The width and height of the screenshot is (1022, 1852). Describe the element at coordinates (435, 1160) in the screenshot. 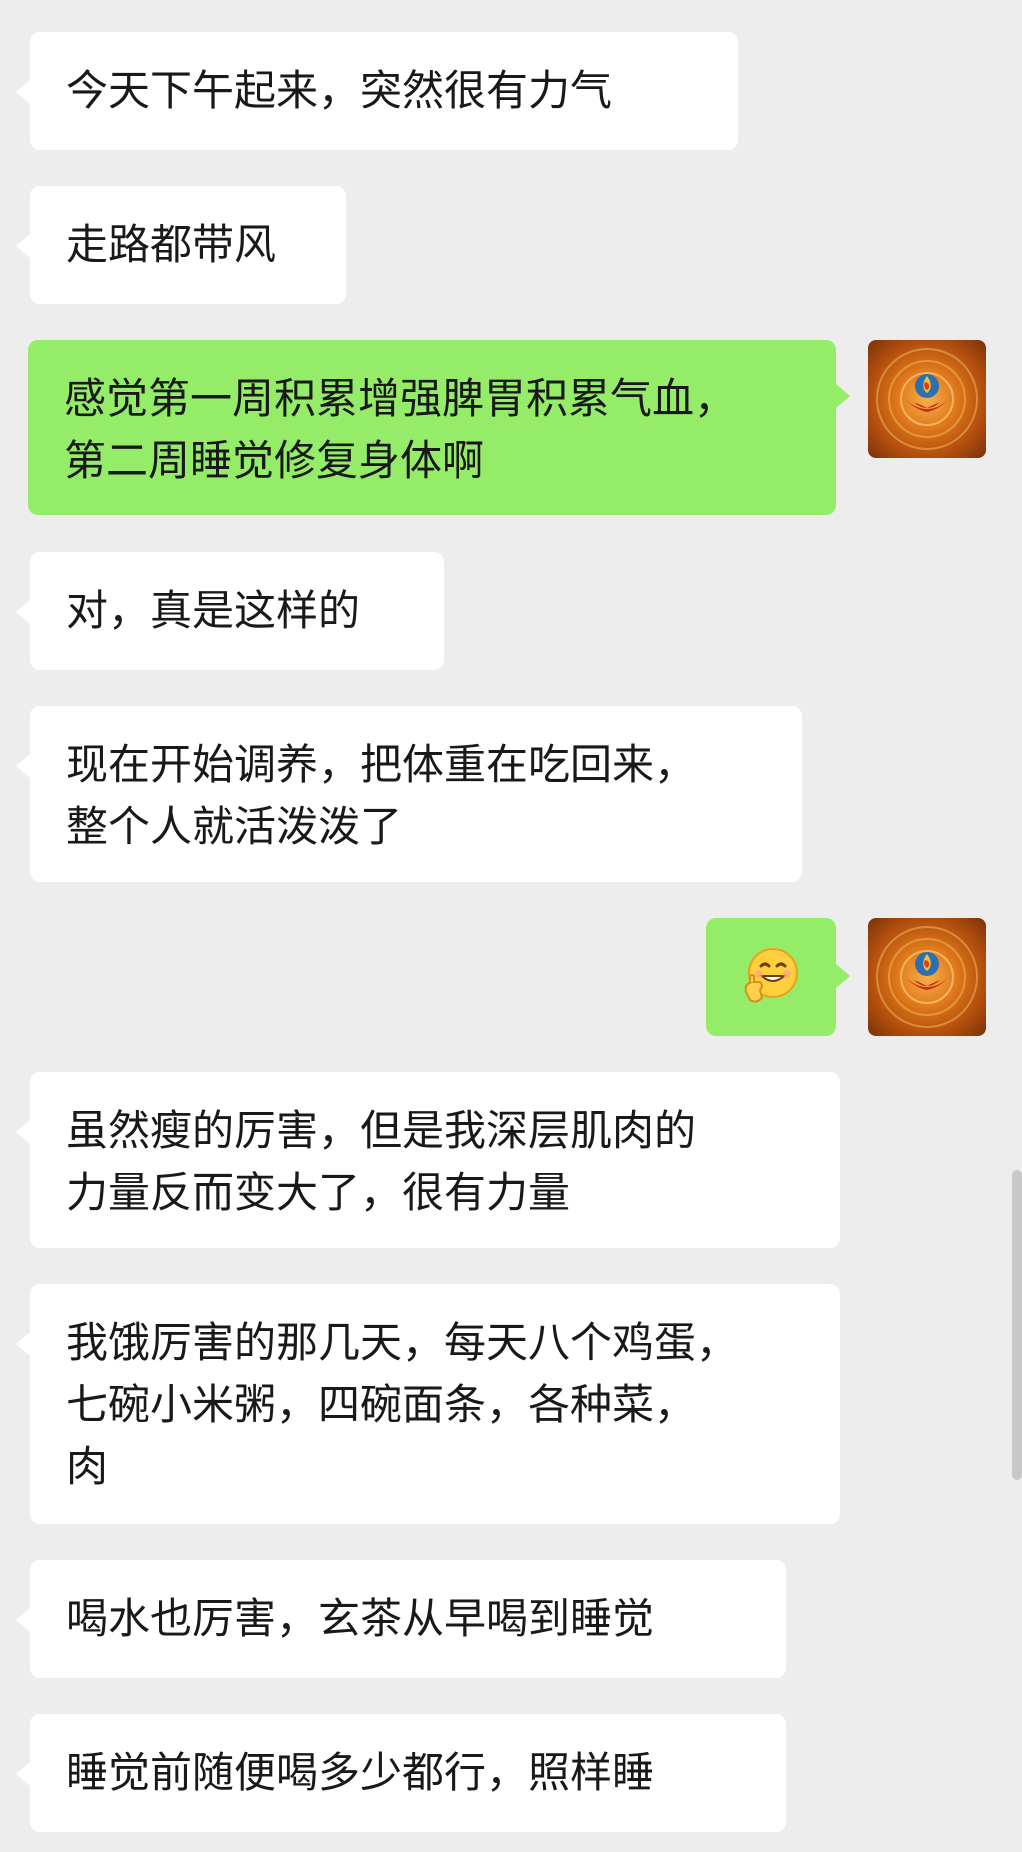

I see `message-bubble: 虽然瘦的厉害，但是我深层肌肉的 力量反而变大了，很有力量` at that location.